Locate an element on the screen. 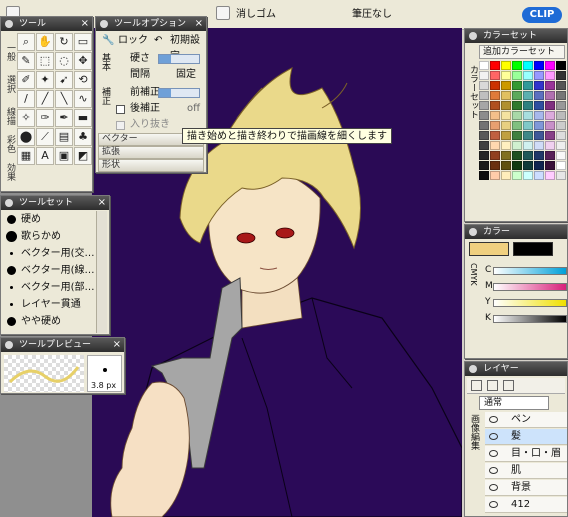  shape-section: 形状 is located at coordinates (151, 165).